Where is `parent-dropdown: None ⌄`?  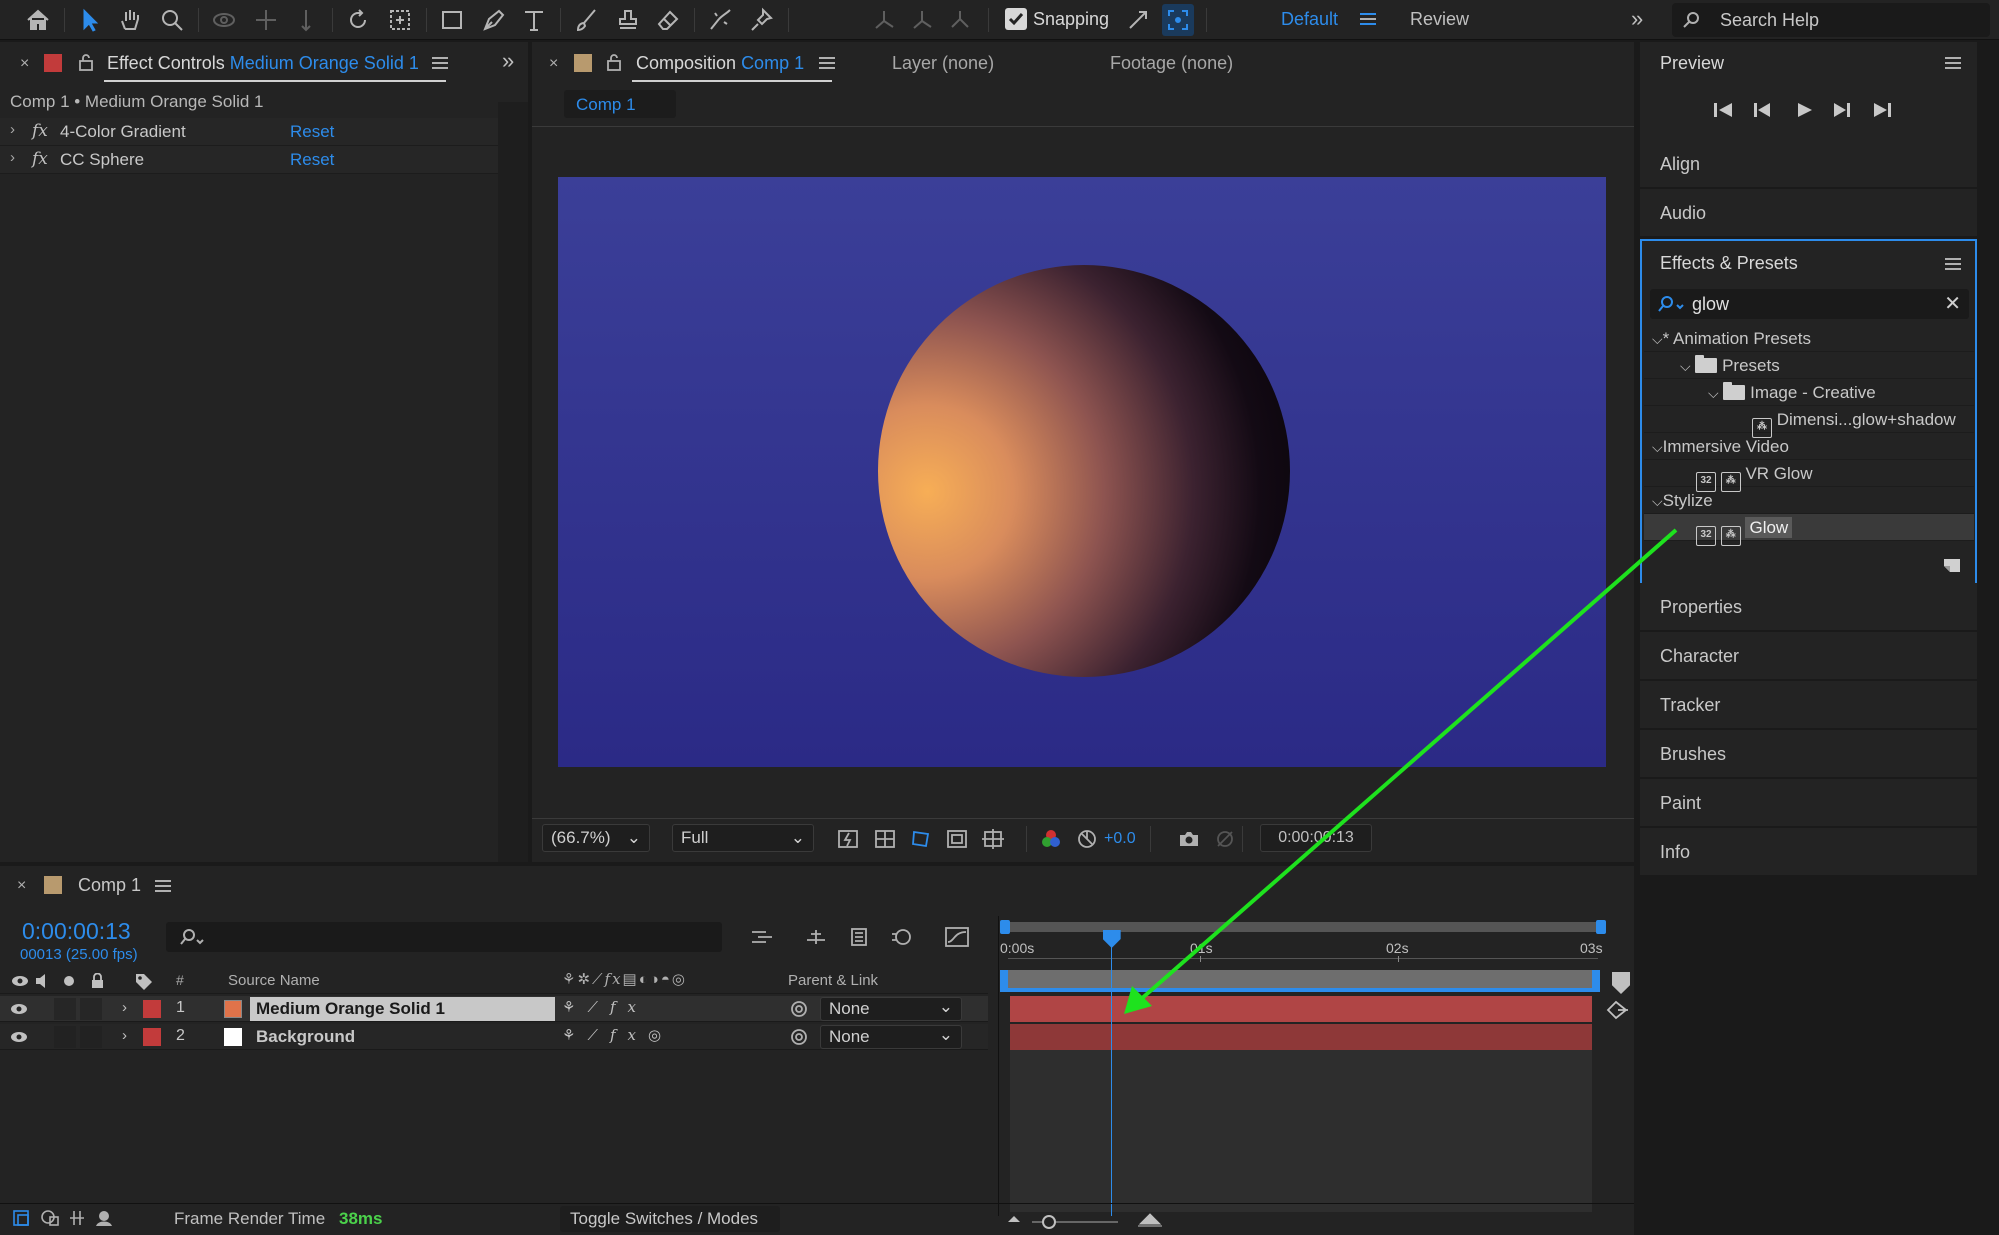
parent-dropdown: None ⌄ is located at coordinates (891, 1037).